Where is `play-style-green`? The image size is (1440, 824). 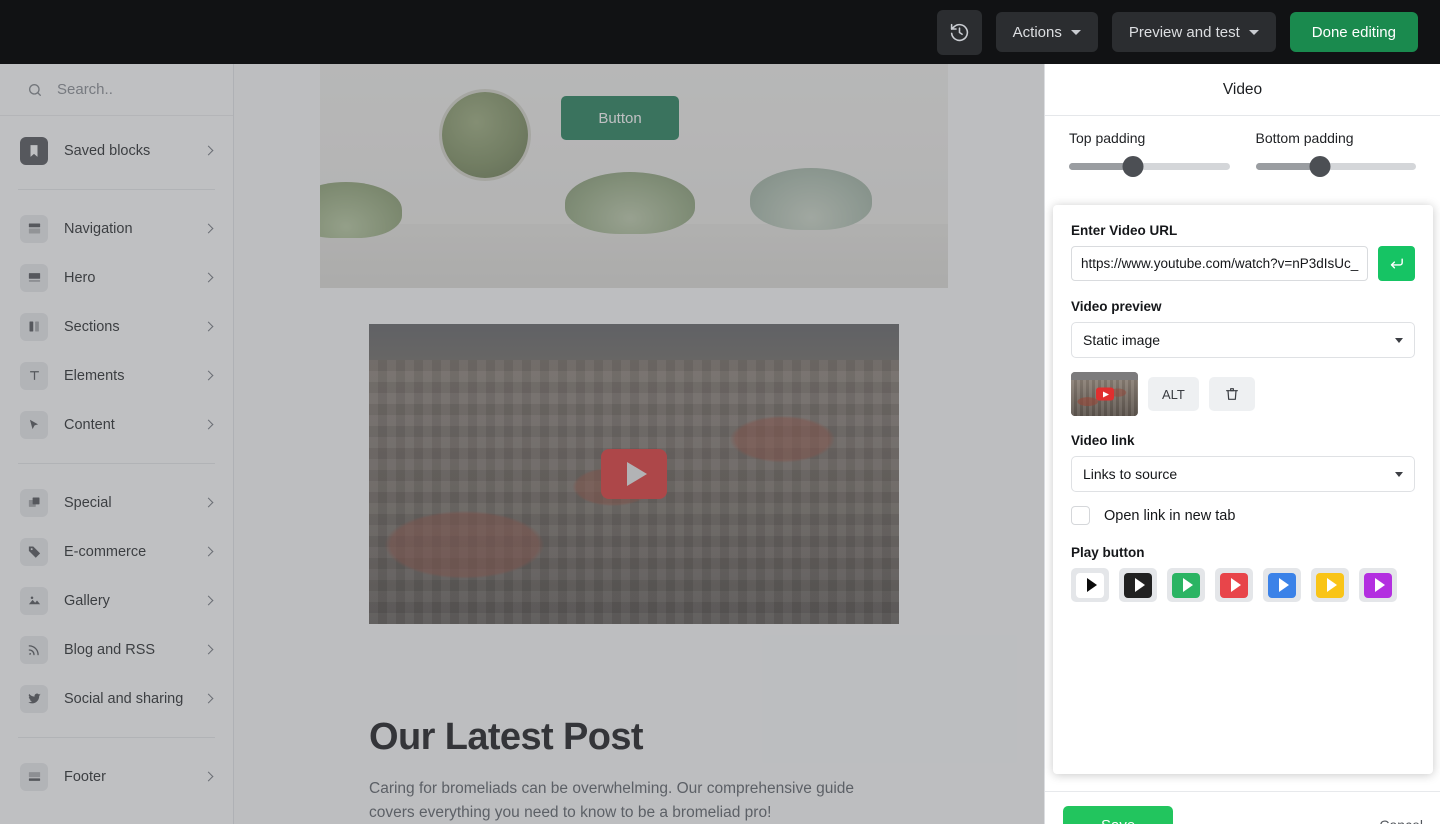
play-style-green is located at coordinates (1186, 585).